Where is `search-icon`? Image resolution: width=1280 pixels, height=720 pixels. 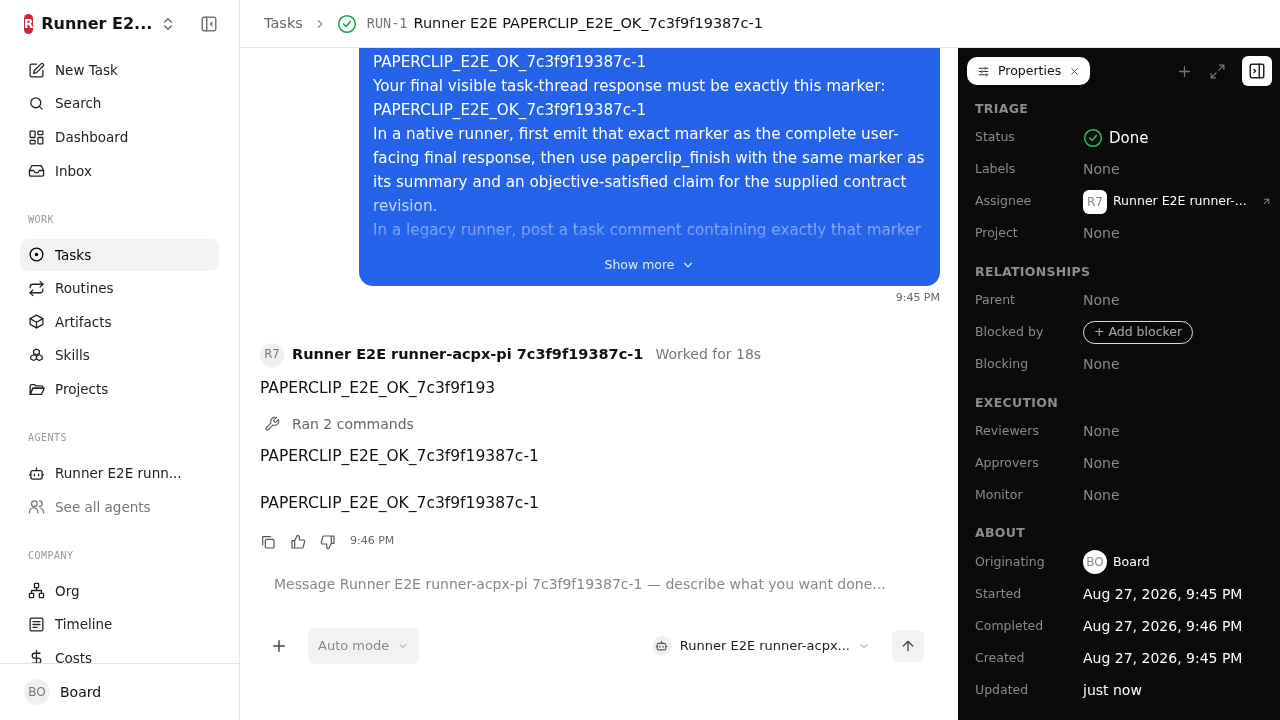
search-icon is located at coordinates (36, 104).